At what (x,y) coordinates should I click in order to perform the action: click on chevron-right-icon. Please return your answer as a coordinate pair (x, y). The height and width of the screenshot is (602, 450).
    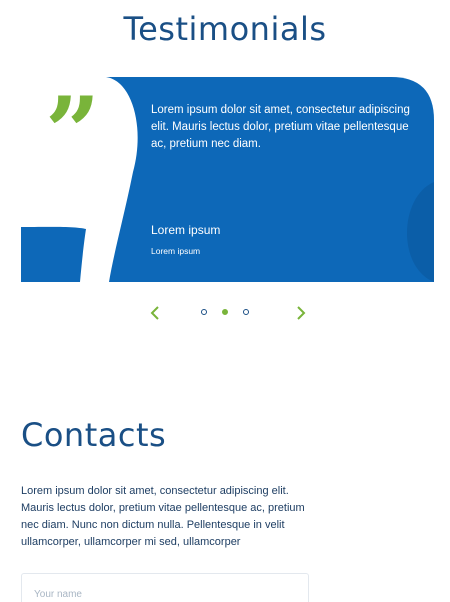
    Looking at the image, I should click on (301, 313).